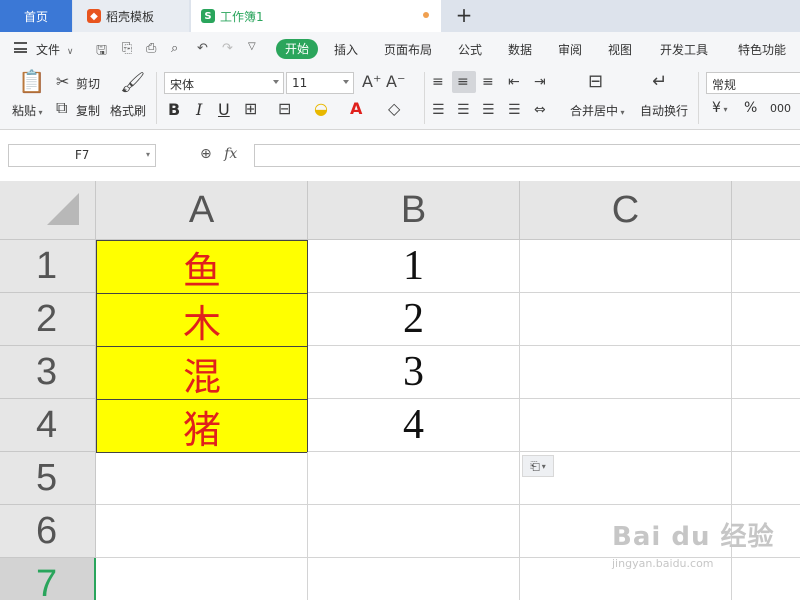  Describe the element at coordinates (488, 110) in the screenshot. I see `align-right-icon: ☰` at that location.